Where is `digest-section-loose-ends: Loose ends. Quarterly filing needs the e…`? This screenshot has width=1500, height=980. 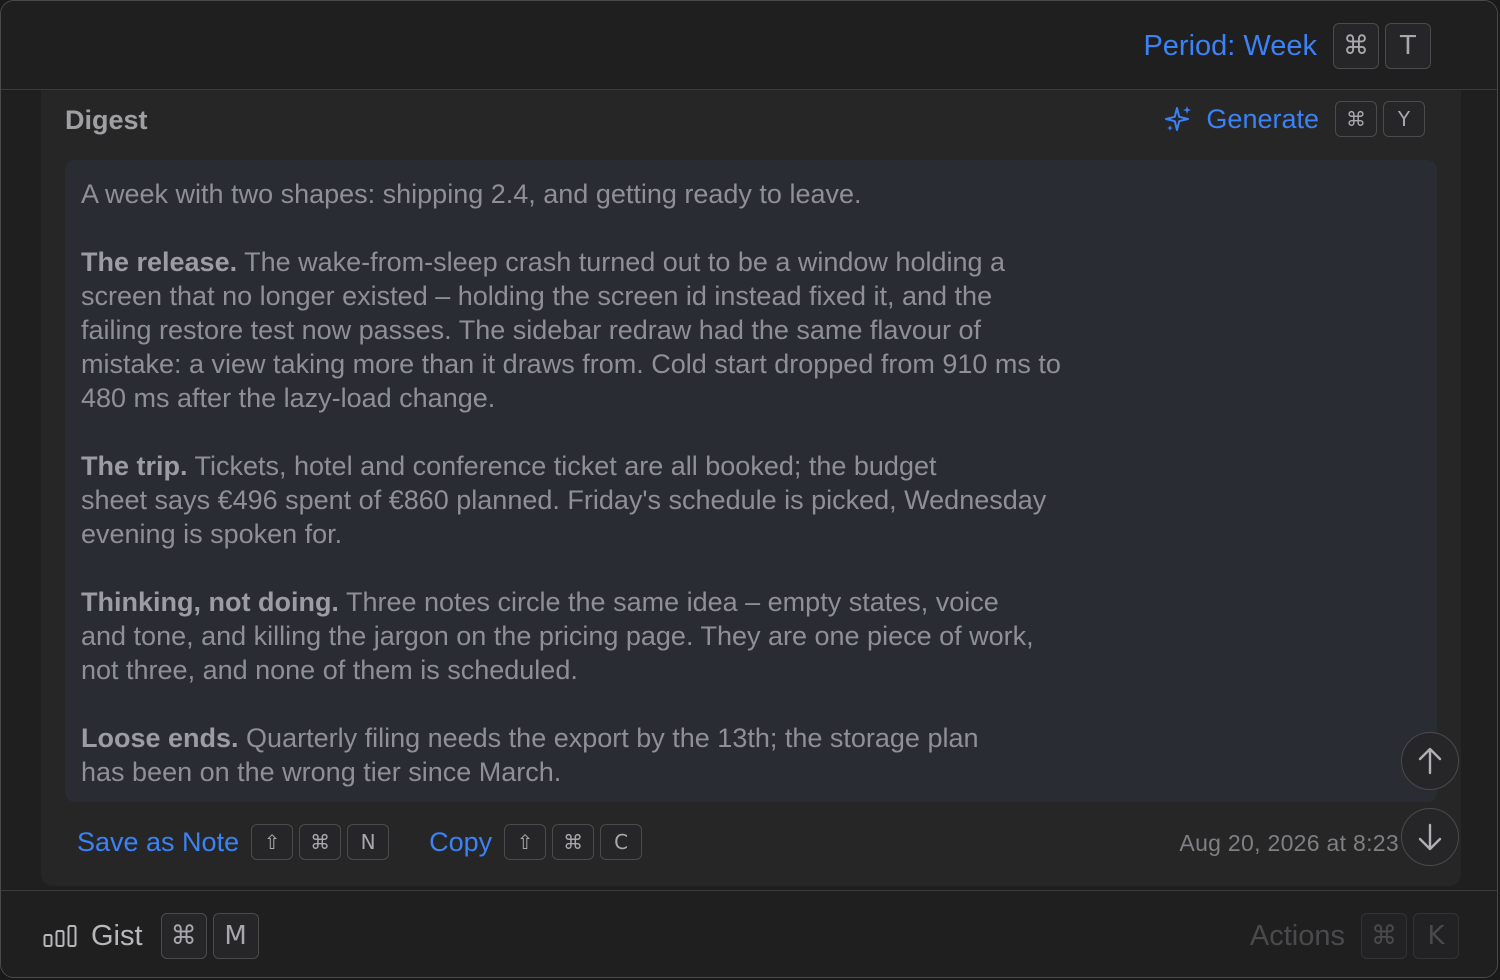 digest-section-loose-ends: Loose ends. Quarterly filing needs the e… is located at coordinates (621, 755).